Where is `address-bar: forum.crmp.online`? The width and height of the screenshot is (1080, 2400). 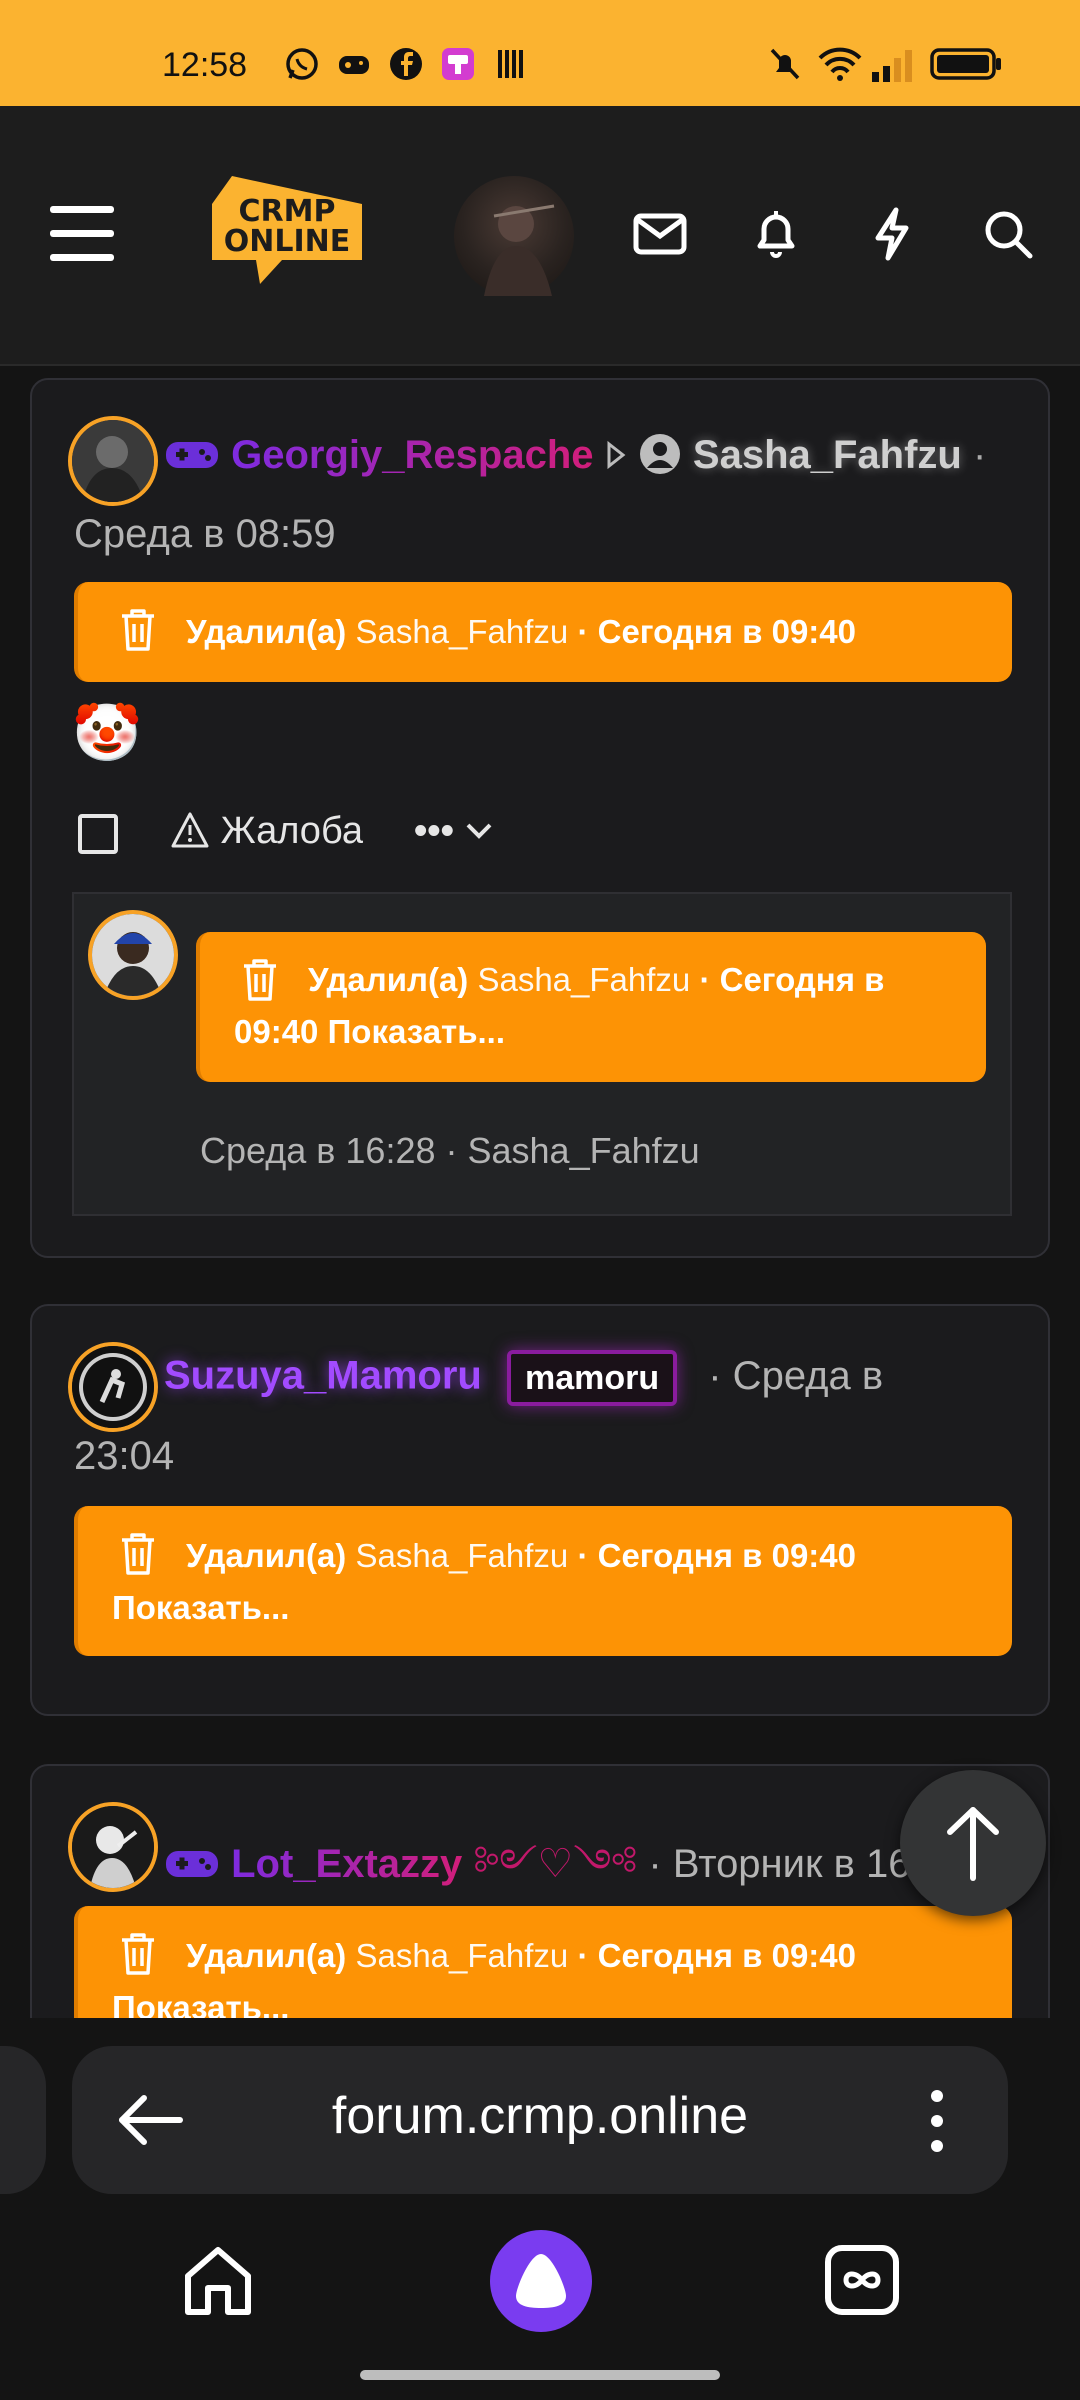
address-bar: forum.crmp.online is located at coordinates (540, 2120).